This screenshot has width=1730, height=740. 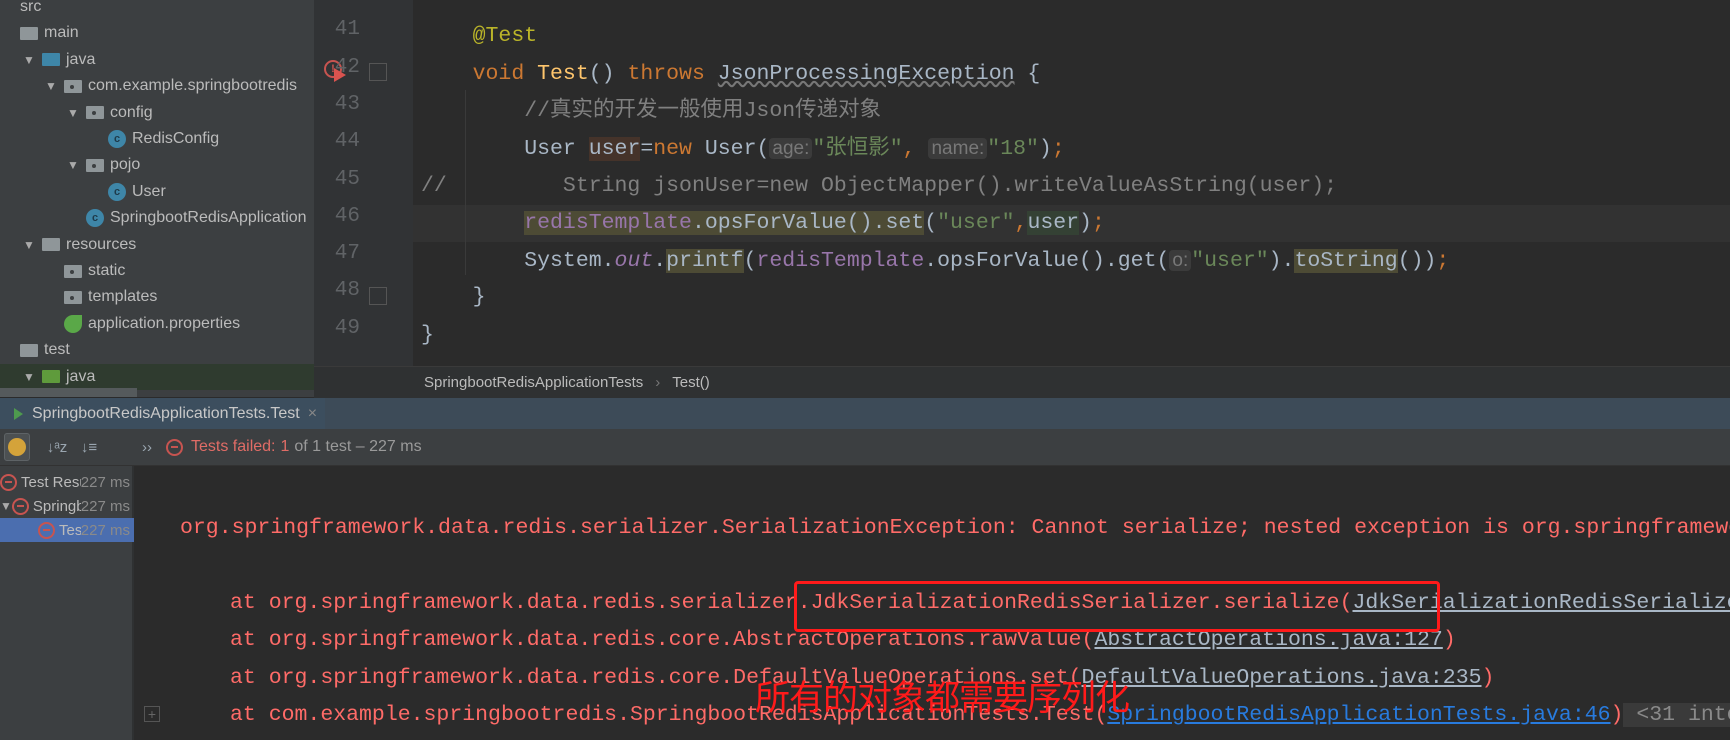 What do you see at coordinates (1071, 36) in the screenshot?
I see `code-line: @Test` at bounding box center [1071, 36].